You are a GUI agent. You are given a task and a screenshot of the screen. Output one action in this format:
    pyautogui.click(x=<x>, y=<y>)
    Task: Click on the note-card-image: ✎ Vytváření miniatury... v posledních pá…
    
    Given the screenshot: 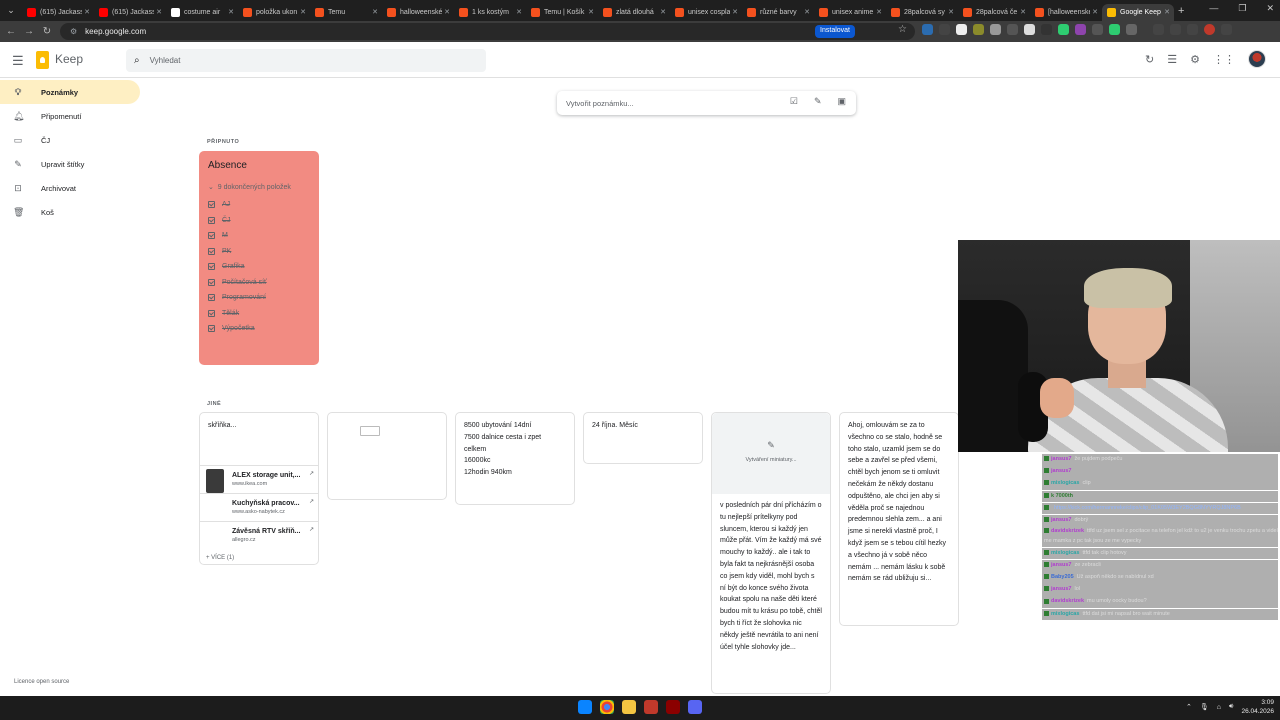 What is the action you would take?
    pyautogui.click(x=771, y=553)
    